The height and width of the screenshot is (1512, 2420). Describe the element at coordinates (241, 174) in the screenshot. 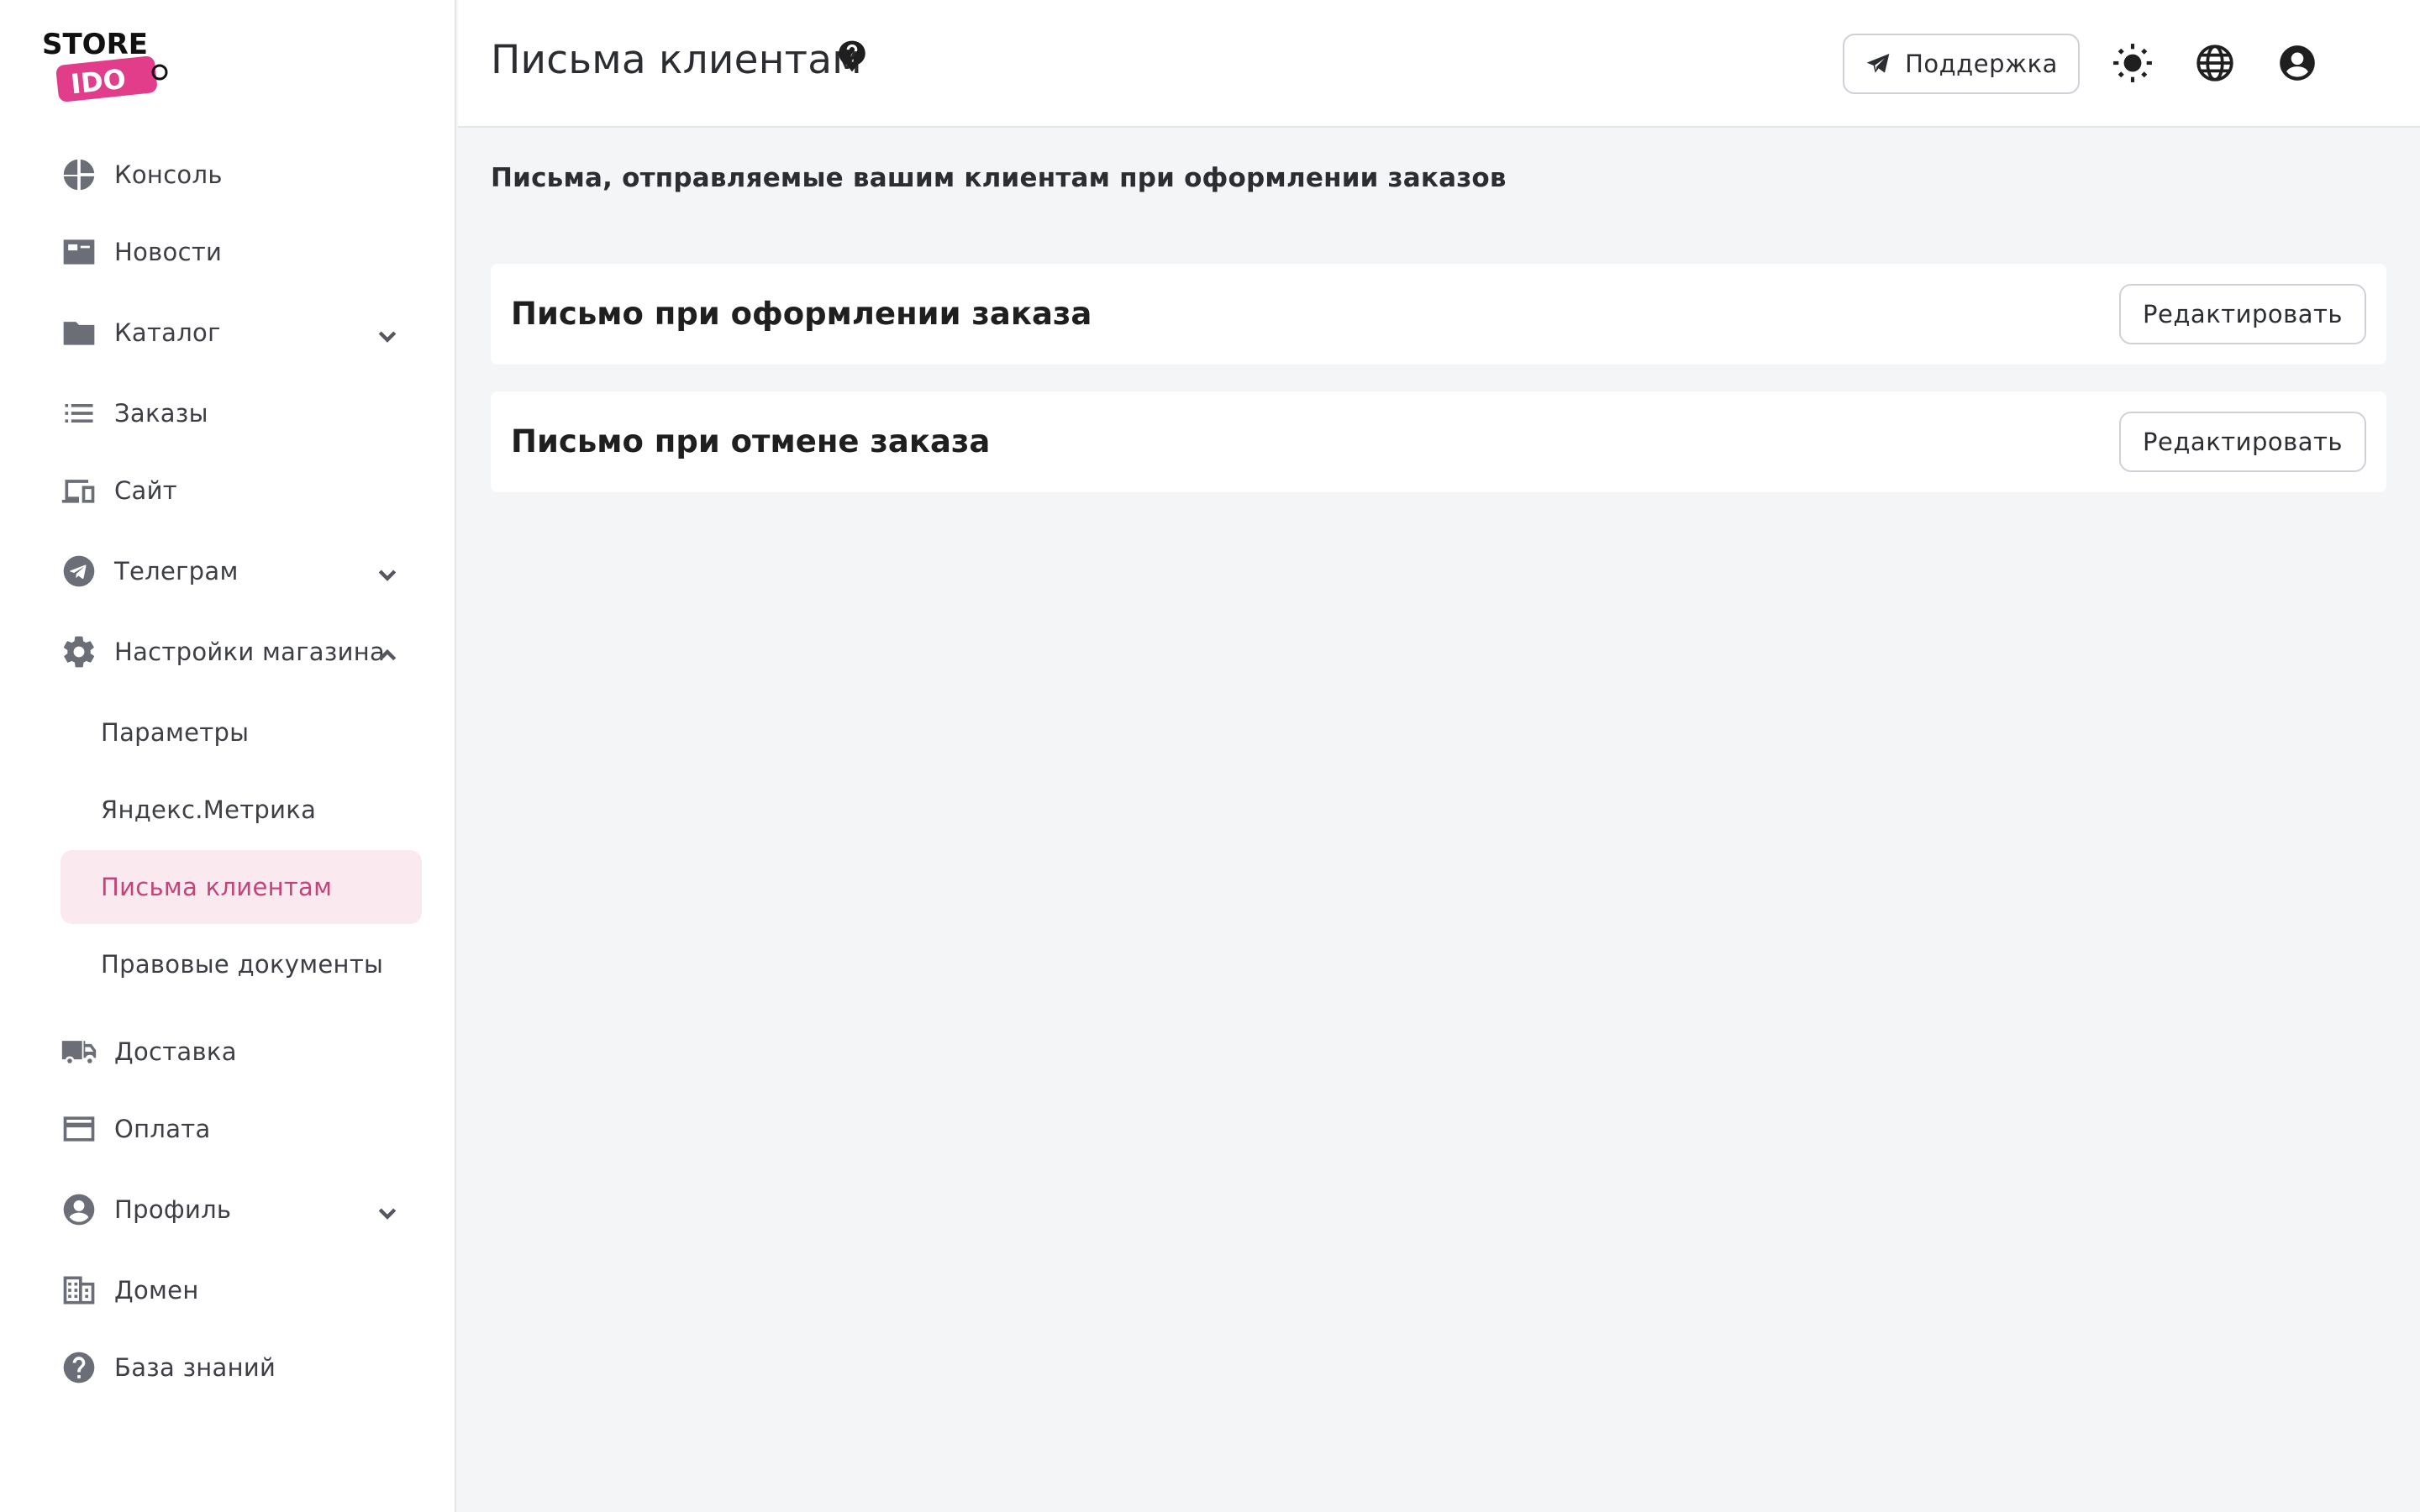

I see `sidebar-item-console: Консоль` at that location.